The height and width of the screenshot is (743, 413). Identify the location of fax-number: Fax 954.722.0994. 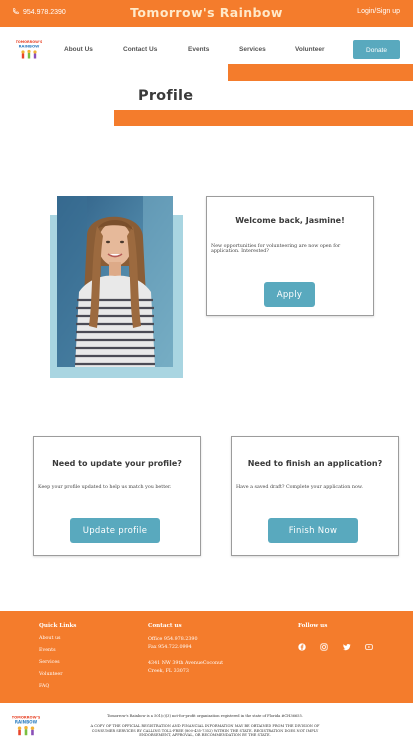
(170, 647).